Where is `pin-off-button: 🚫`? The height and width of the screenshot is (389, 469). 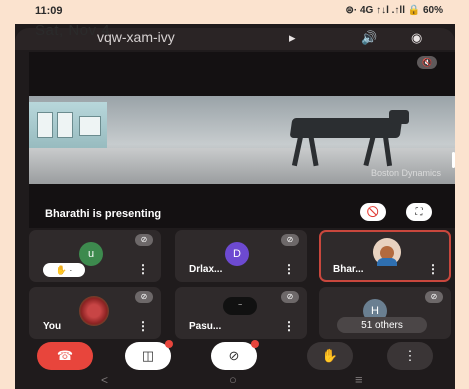 pin-off-button: 🚫 is located at coordinates (373, 212).